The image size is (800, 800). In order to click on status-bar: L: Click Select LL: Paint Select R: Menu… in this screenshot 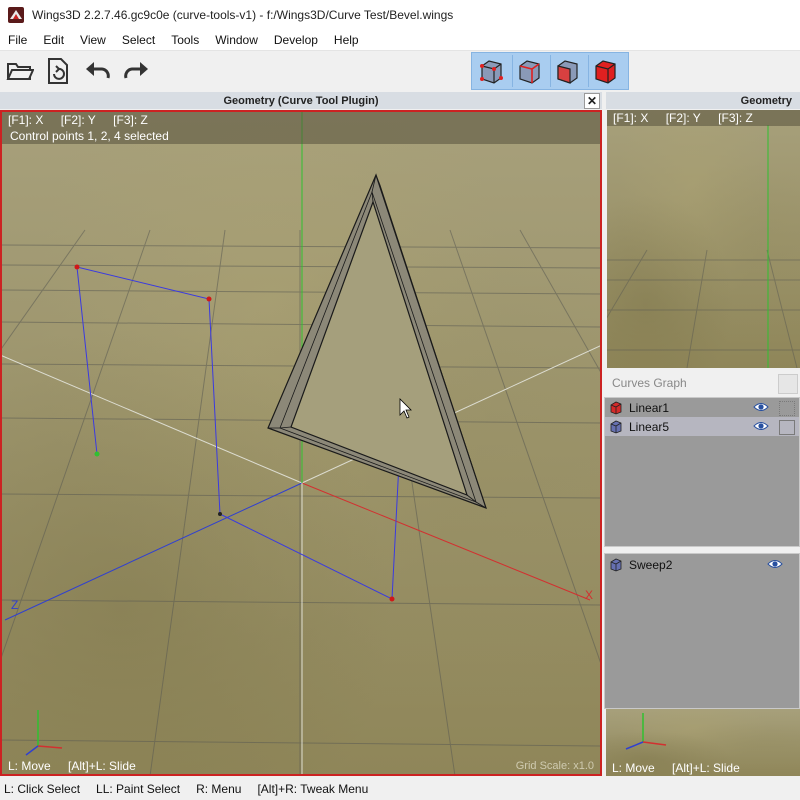, I will do `click(400, 789)`.